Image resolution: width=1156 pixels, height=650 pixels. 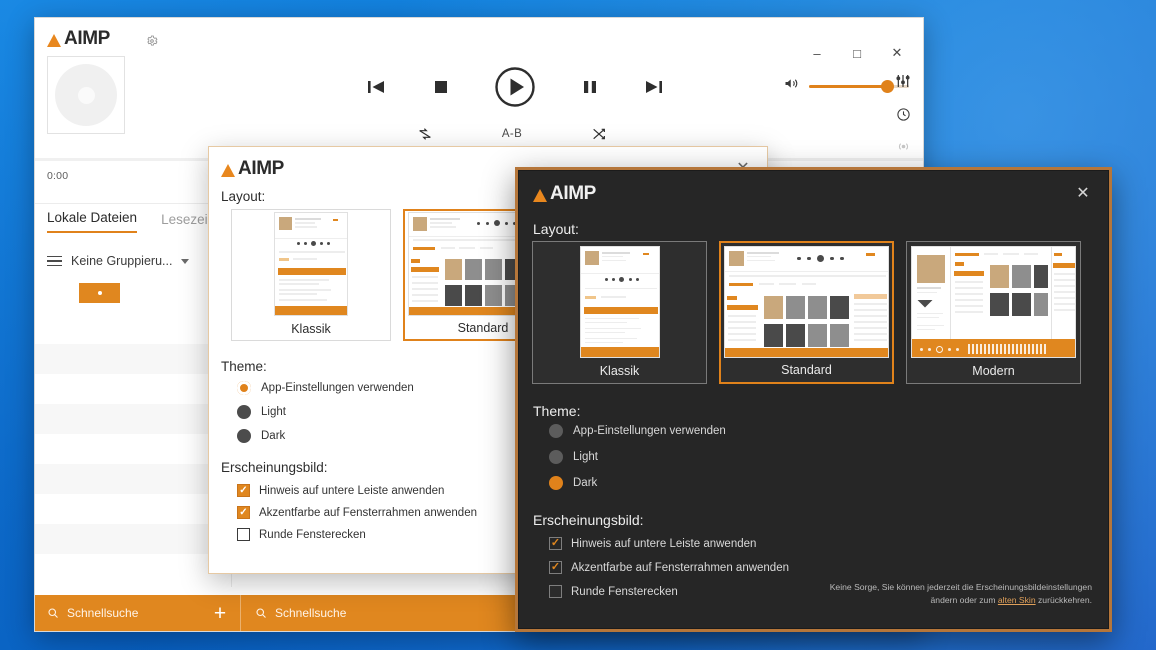 I want to click on time-elapsed: 0:00, so click(x=58, y=176).